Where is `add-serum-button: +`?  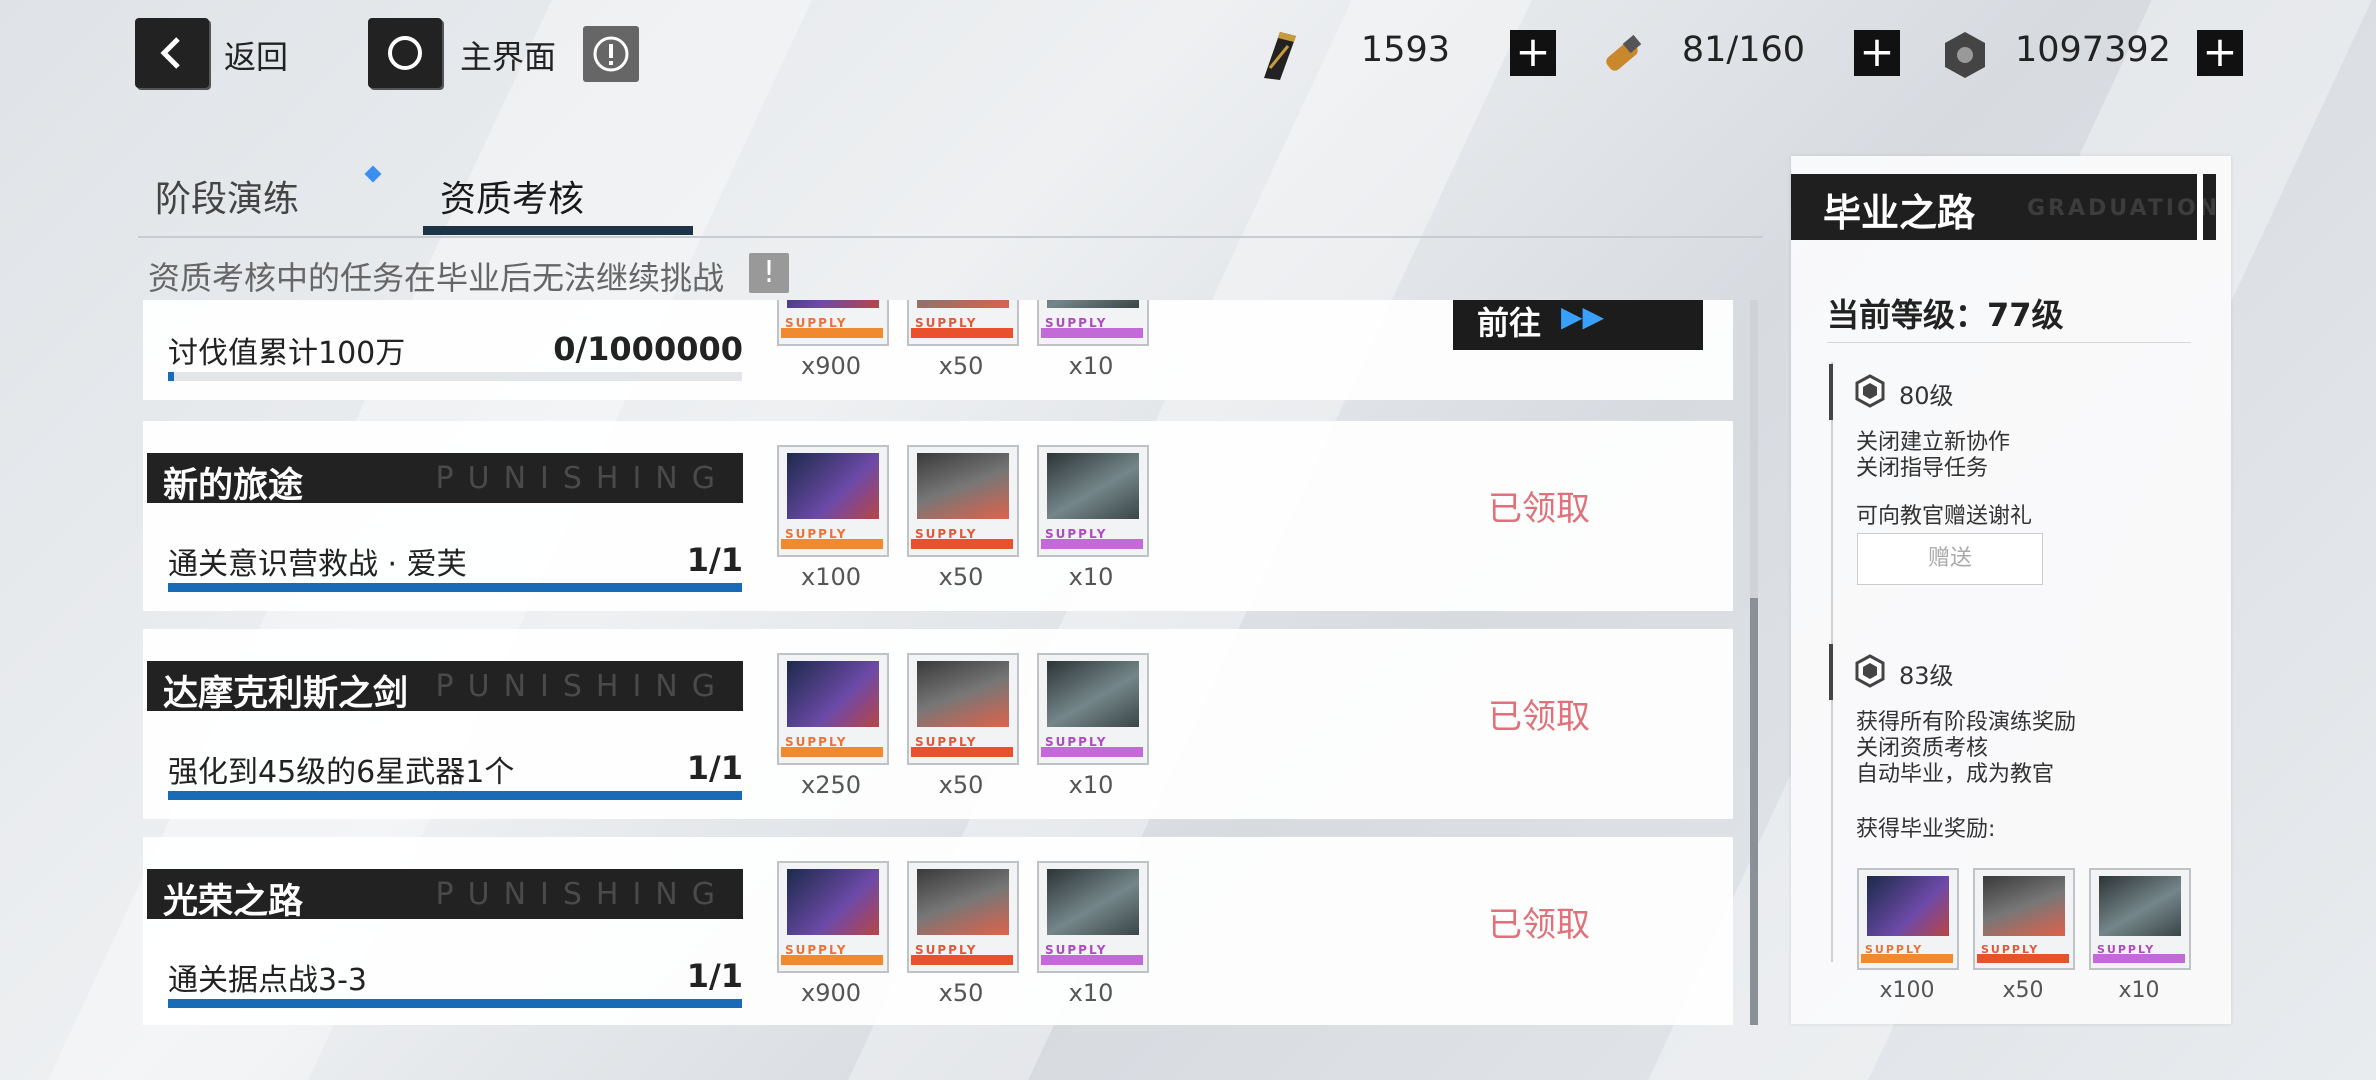
add-serum-button: + is located at coordinates (1877, 53).